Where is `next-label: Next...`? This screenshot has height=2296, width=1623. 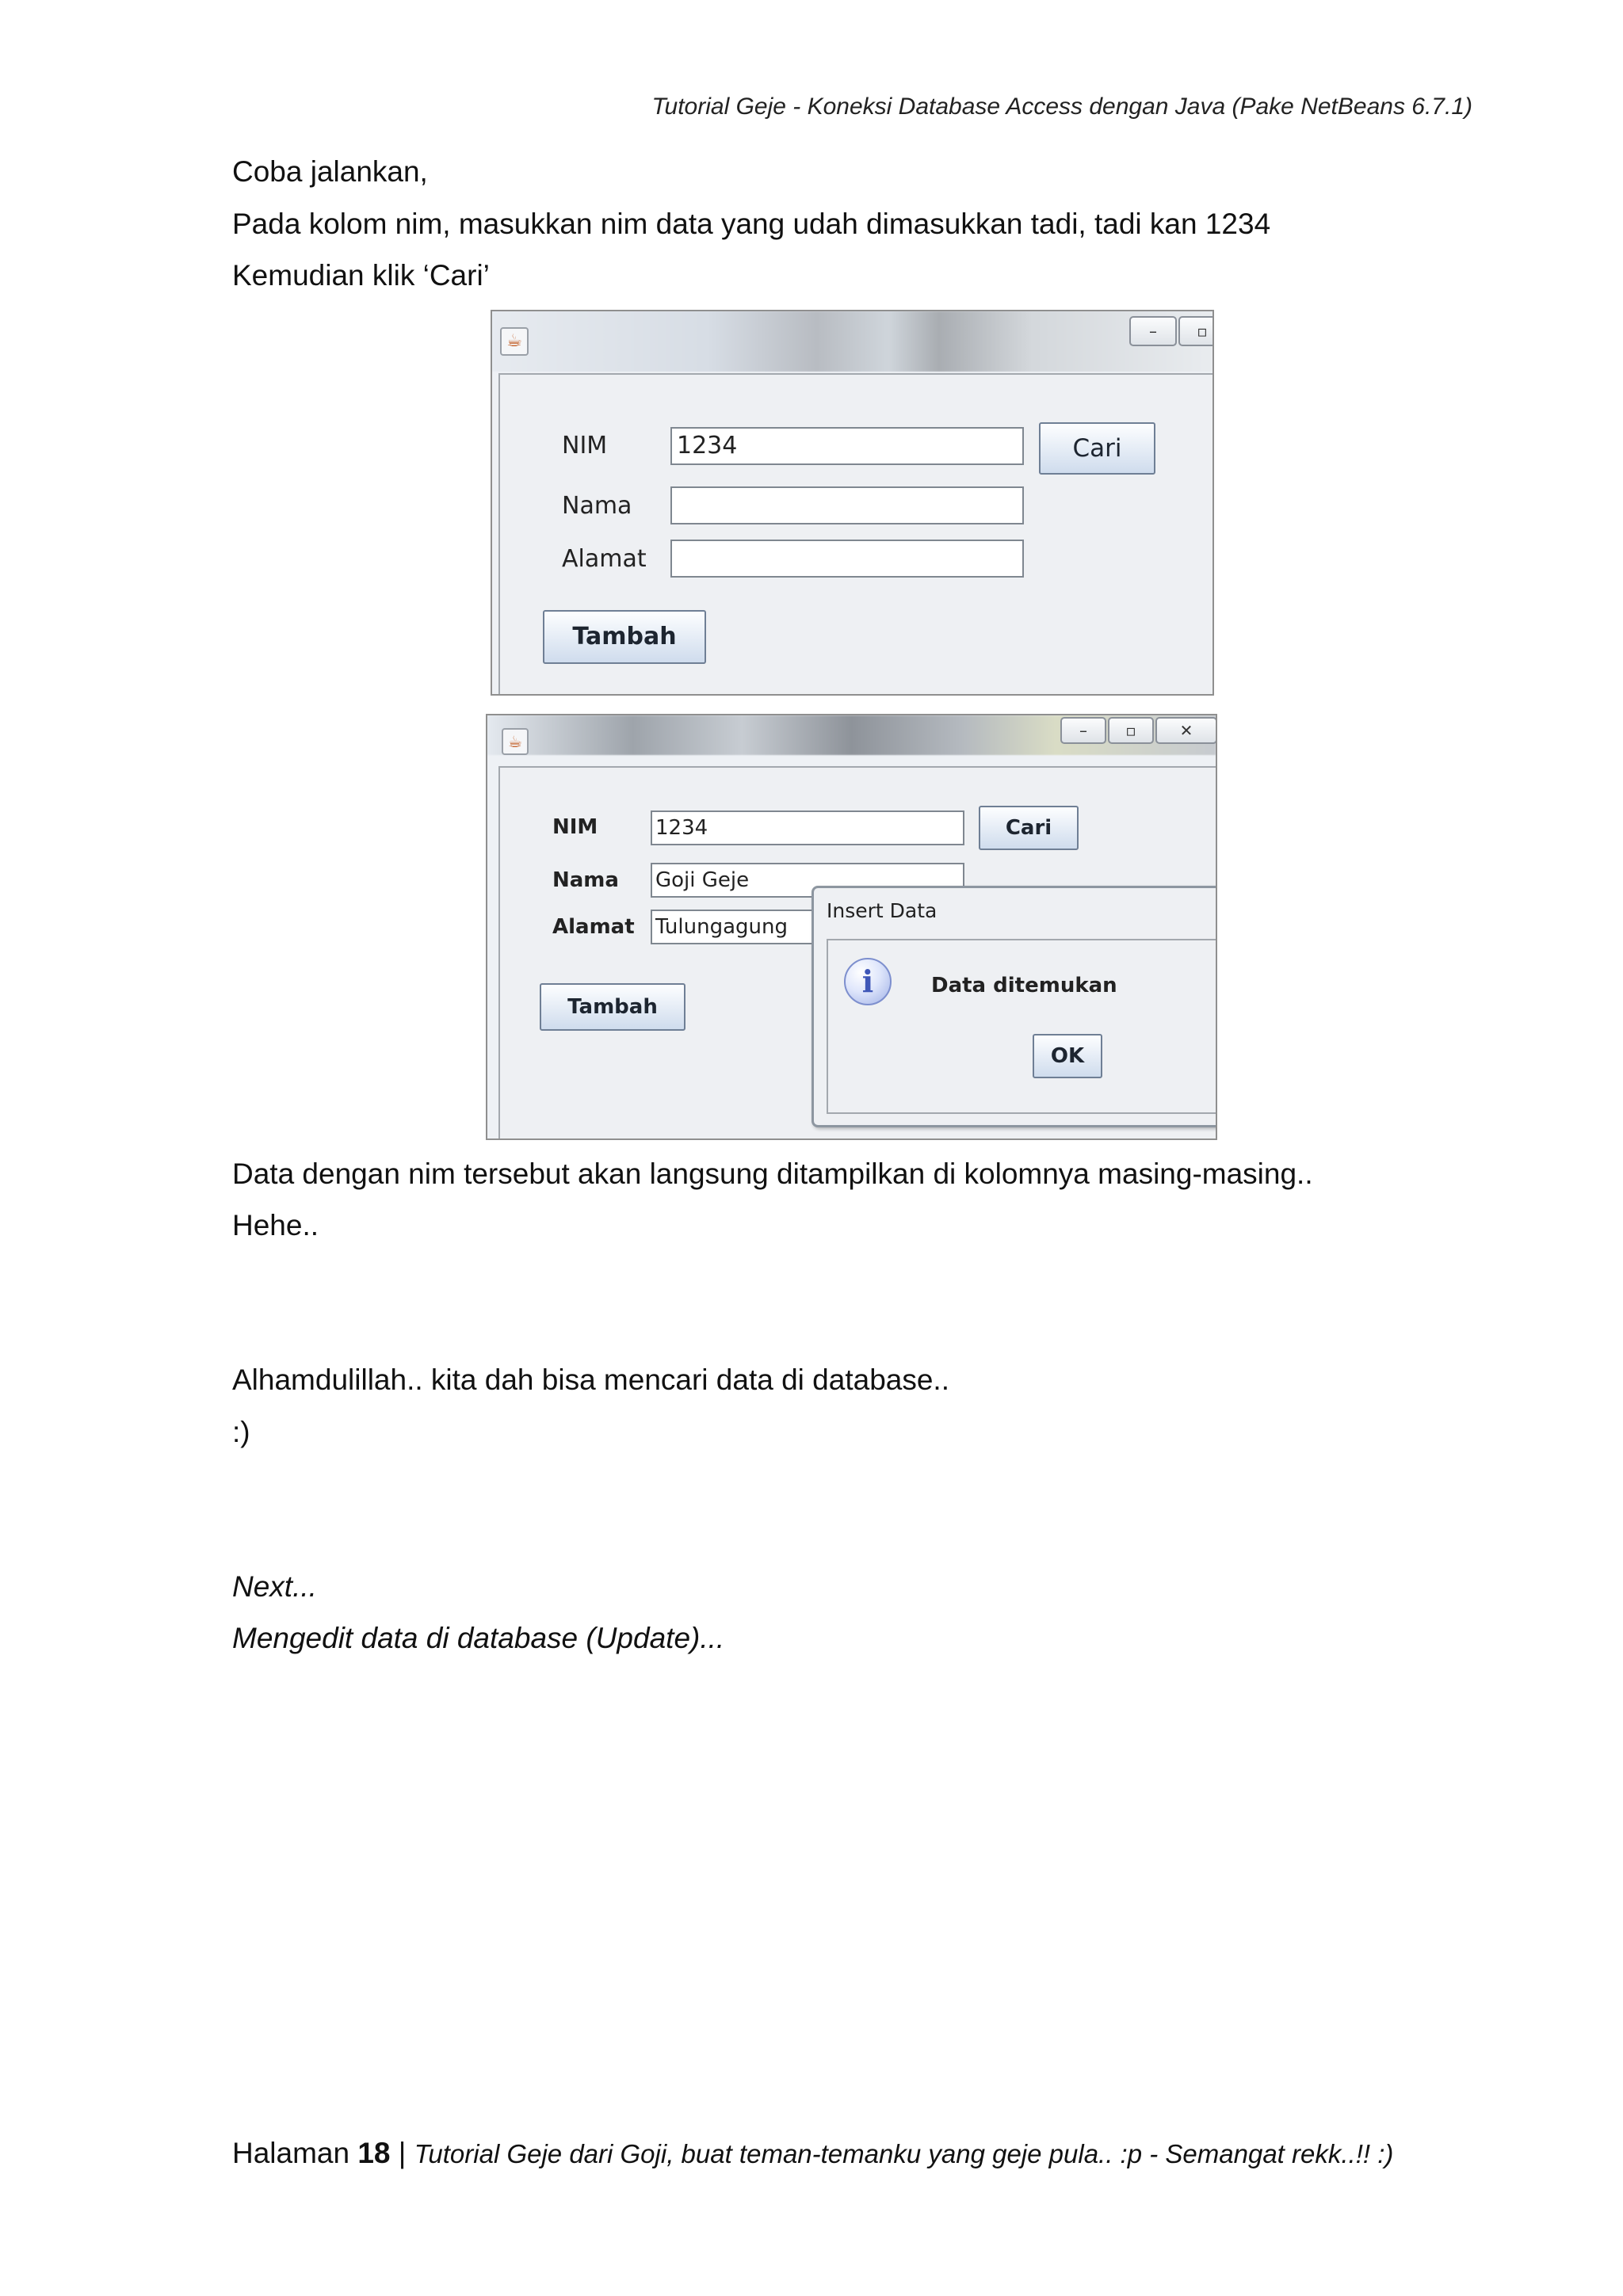 next-label: Next... is located at coordinates (274, 1586).